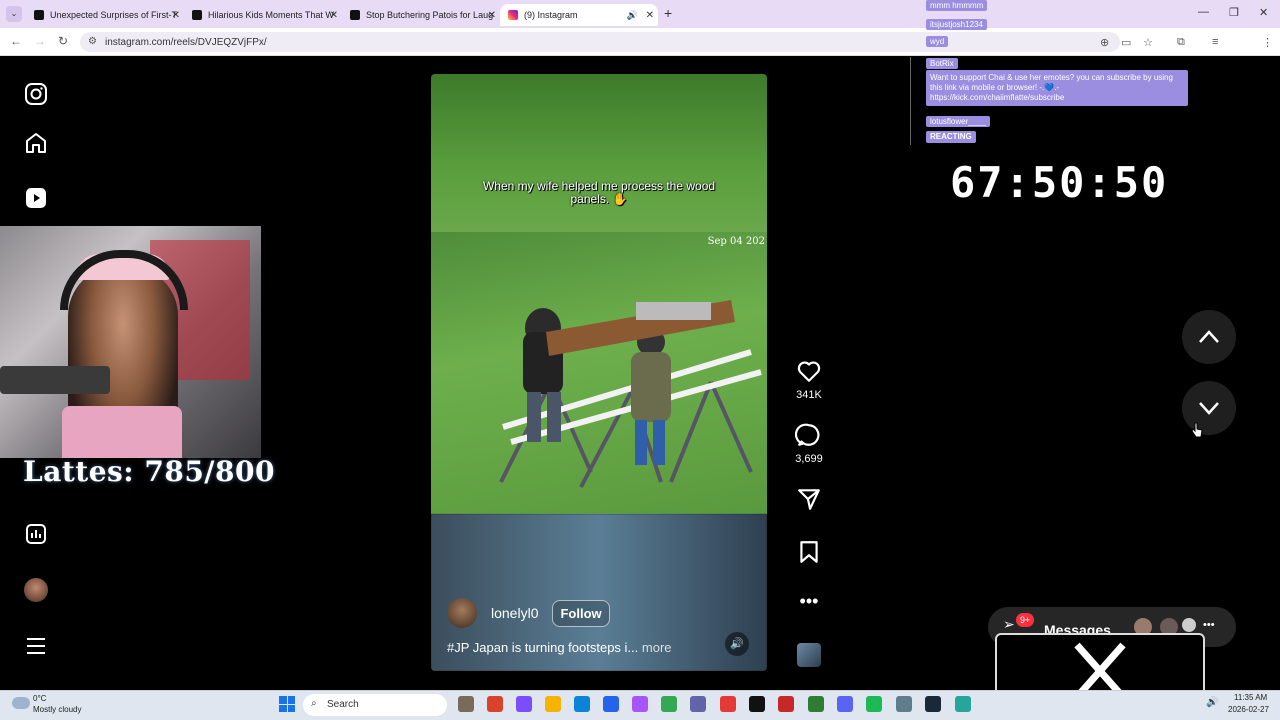 The image size is (1280, 720). I want to click on forward-icon: →, so click(40, 41).